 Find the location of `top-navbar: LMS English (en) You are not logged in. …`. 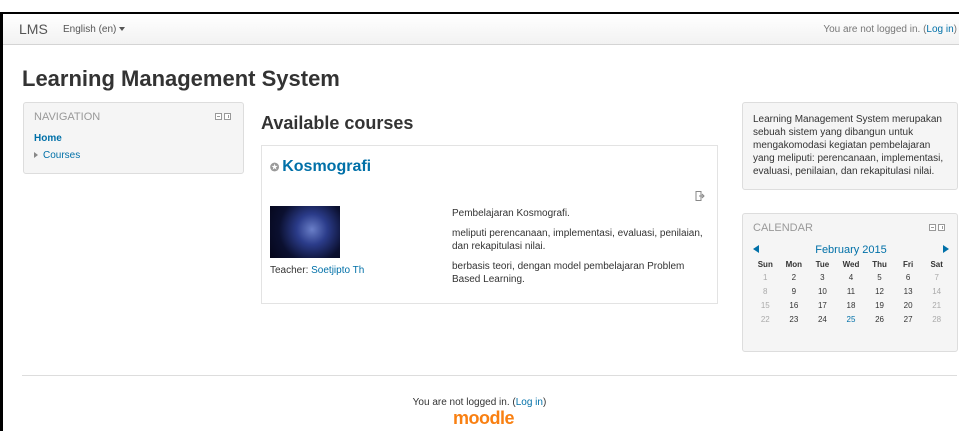

top-navbar: LMS English (en) You are not logged in. … is located at coordinates (481, 29).